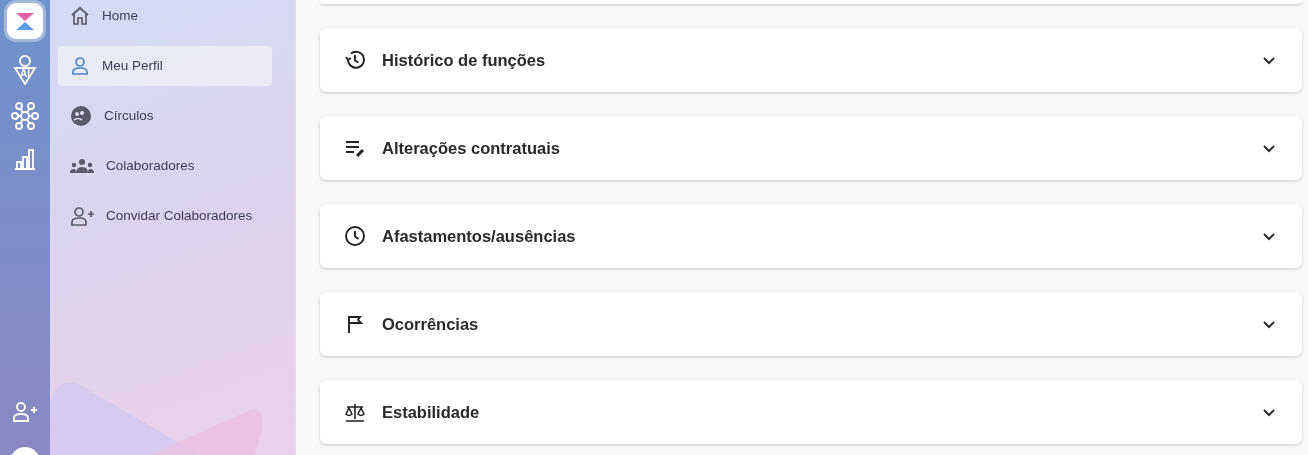 This screenshot has height=455, width=1308. I want to click on sidebar-item: Convidar Colaboradores, so click(165, 216).